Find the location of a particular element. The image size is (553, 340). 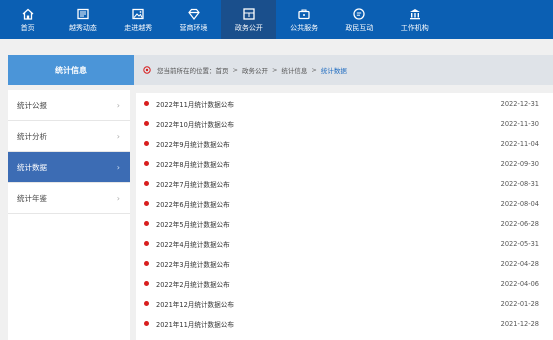

breadcrumb: 您当前所在的位置： 首页 > 政务公开 > 统计信息 > 统计数据 is located at coordinates (343, 70).